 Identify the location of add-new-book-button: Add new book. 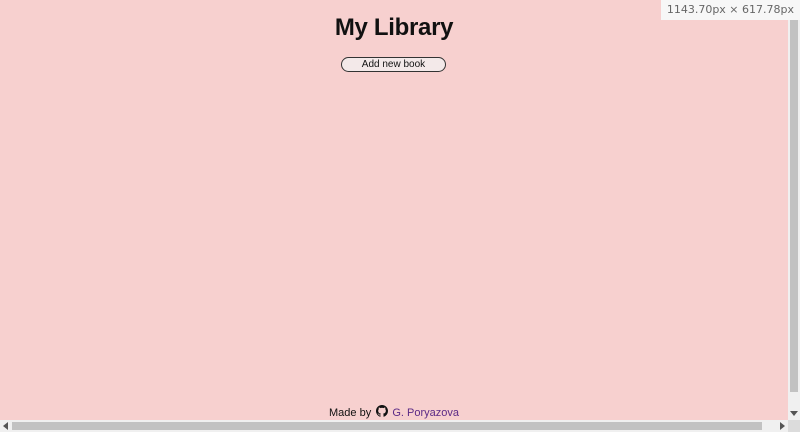
(393, 64).